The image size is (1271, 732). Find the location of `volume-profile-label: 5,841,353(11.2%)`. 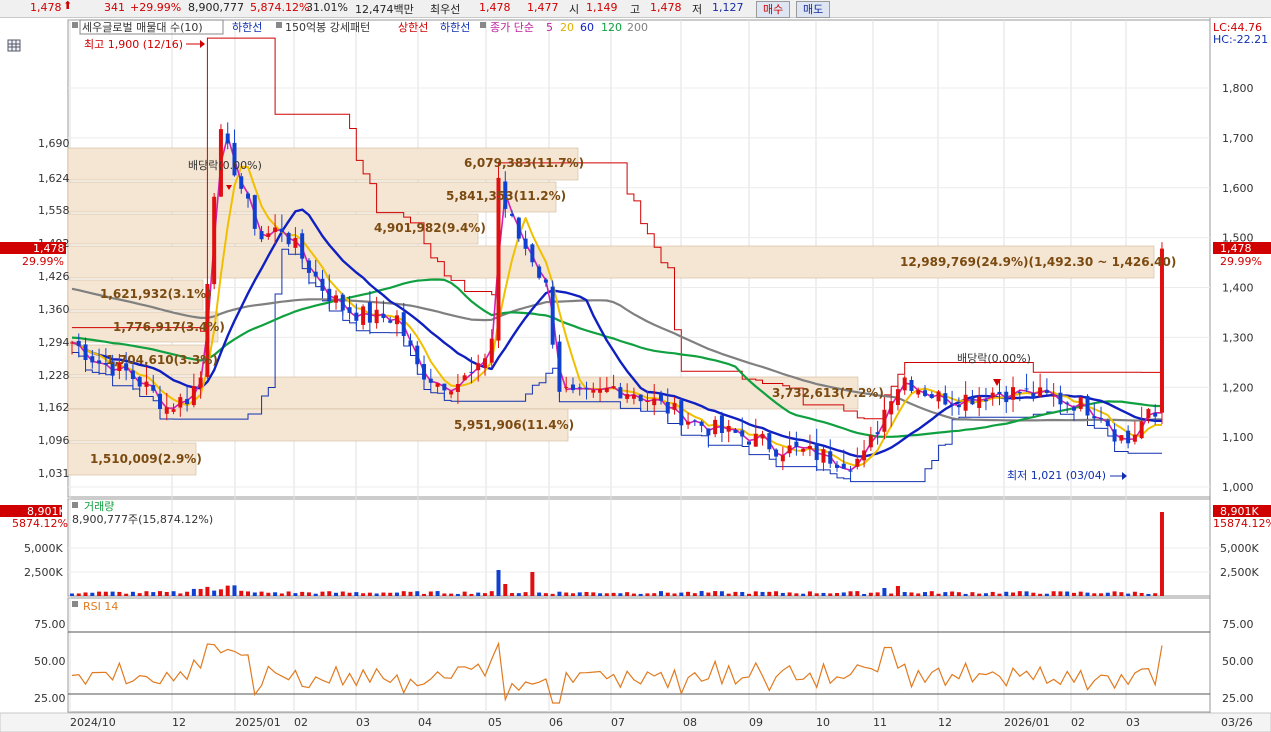

volume-profile-label: 5,841,353(11.2%) is located at coordinates (506, 196).